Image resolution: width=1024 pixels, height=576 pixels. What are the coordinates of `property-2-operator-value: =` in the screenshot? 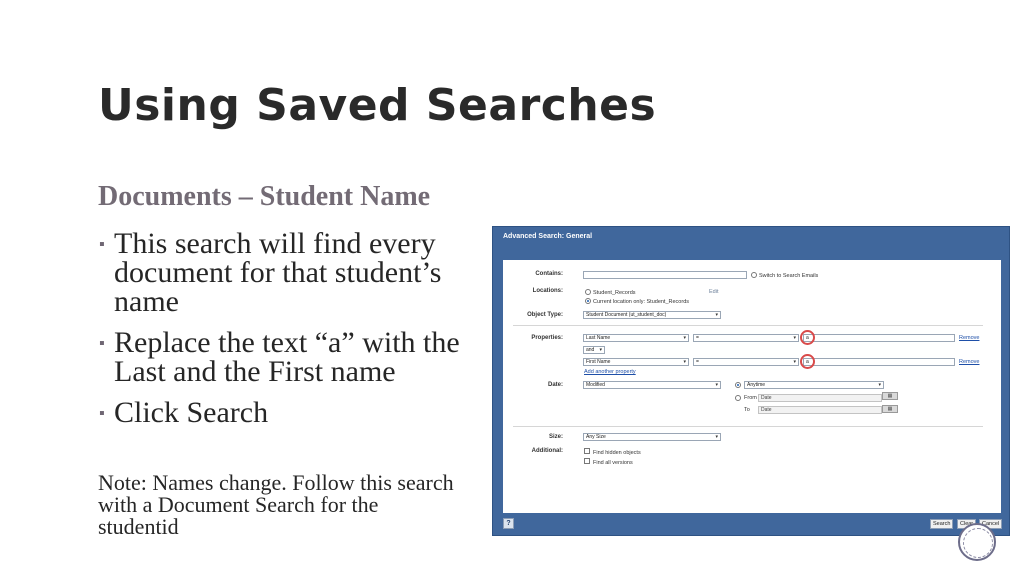 It's located at (697, 362).